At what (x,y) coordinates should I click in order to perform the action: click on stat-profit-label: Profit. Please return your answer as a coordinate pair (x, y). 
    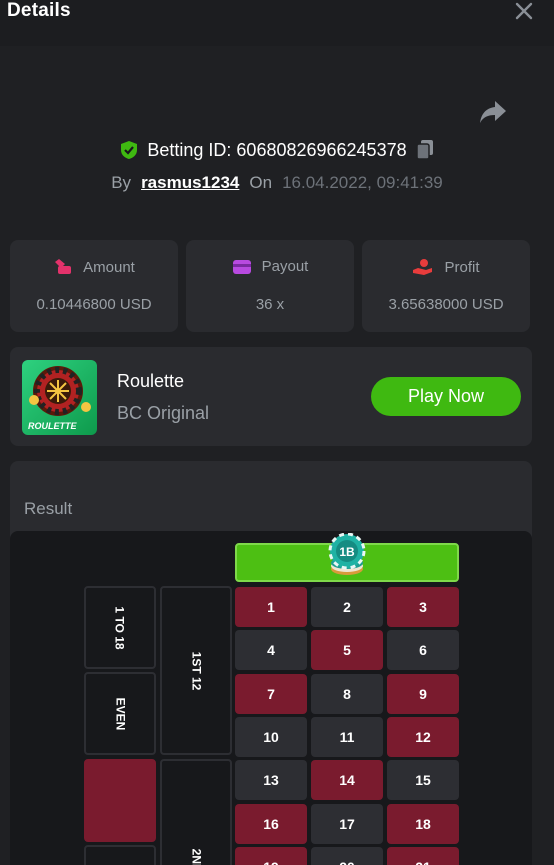
    Looking at the image, I should click on (462, 267).